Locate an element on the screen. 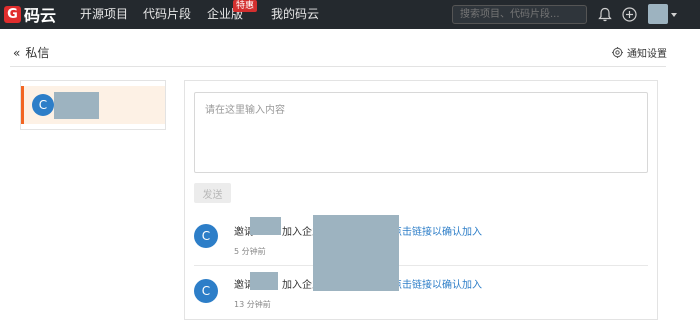 This screenshot has width=700, height=335. page-title: « 私信 is located at coordinates (31, 52).